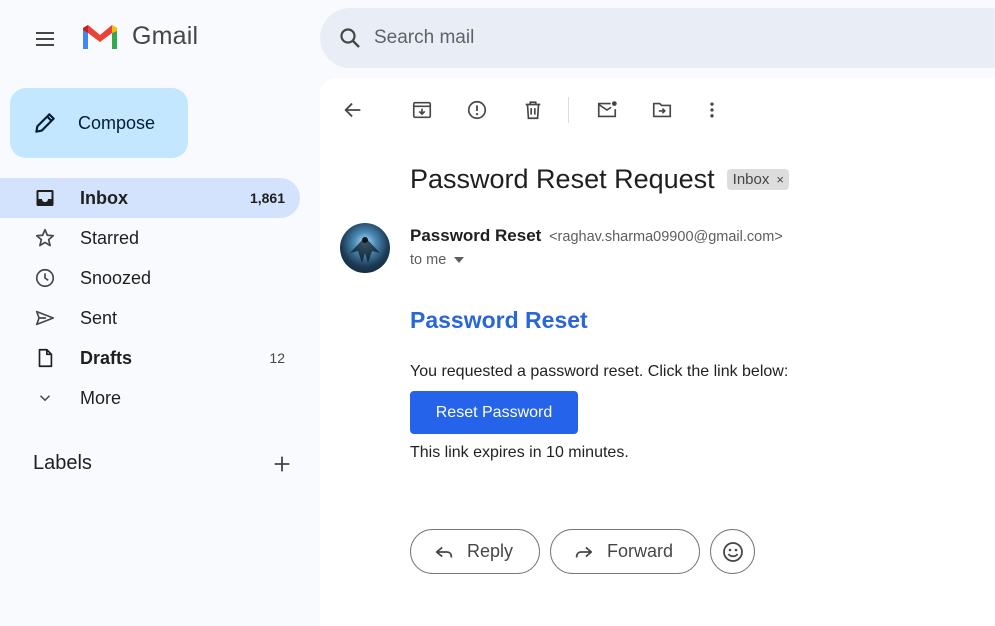 The height and width of the screenshot is (626, 995). I want to click on compose-button: Compose, so click(99, 123).